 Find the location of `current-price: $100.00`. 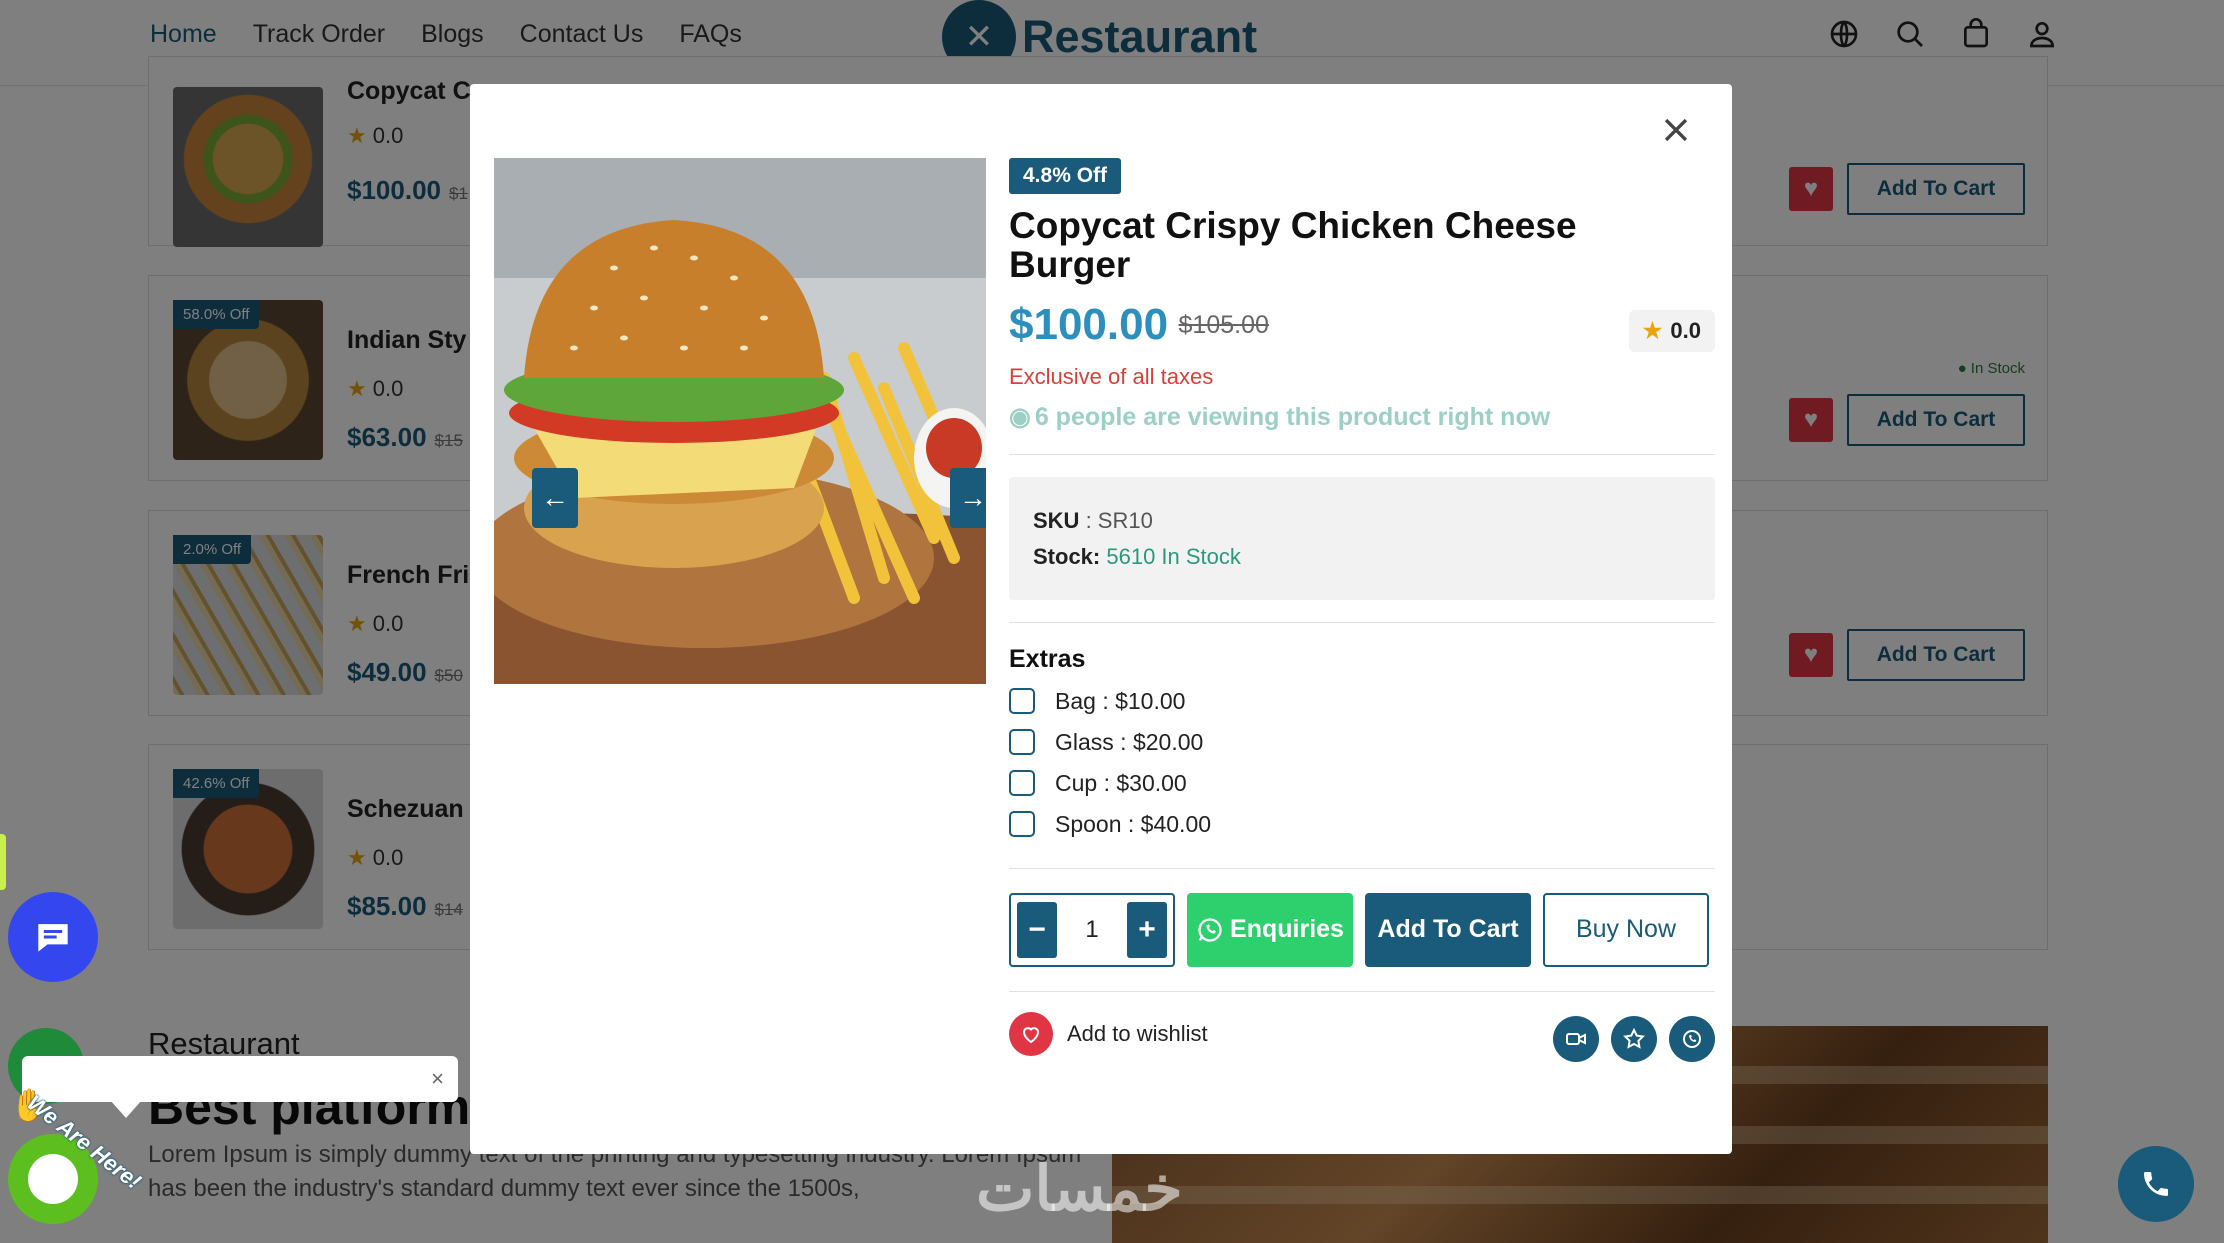

current-price: $100.00 is located at coordinates (1089, 325).